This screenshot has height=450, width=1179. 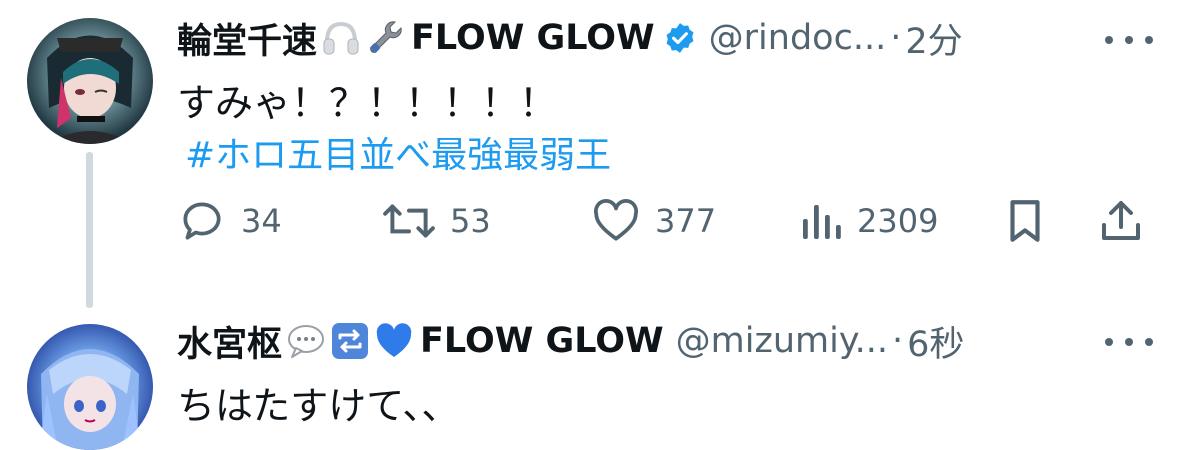 I want to click on headphones-emoji-icon, so click(x=341, y=38).